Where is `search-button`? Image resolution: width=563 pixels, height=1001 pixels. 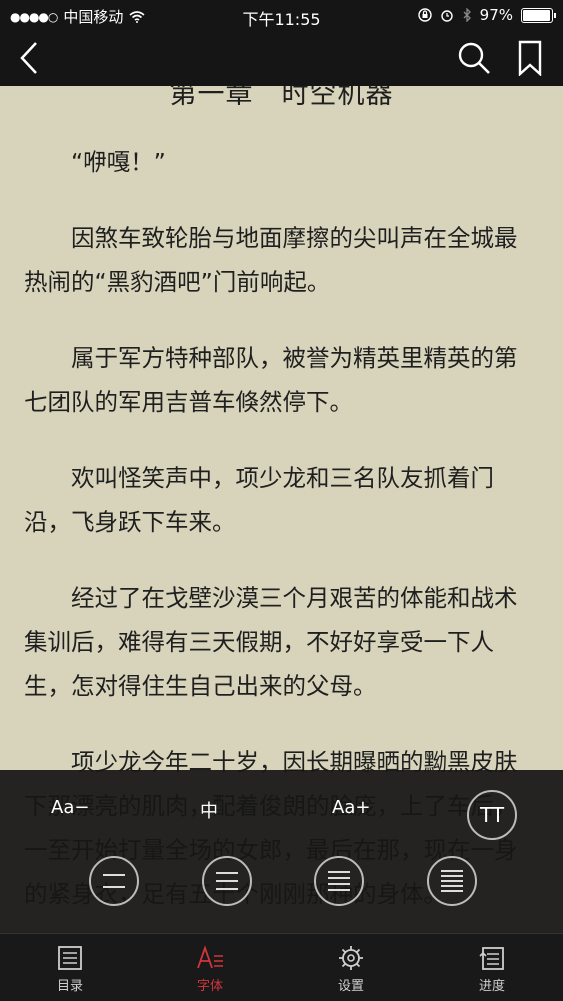
search-button is located at coordinates (474, 58).